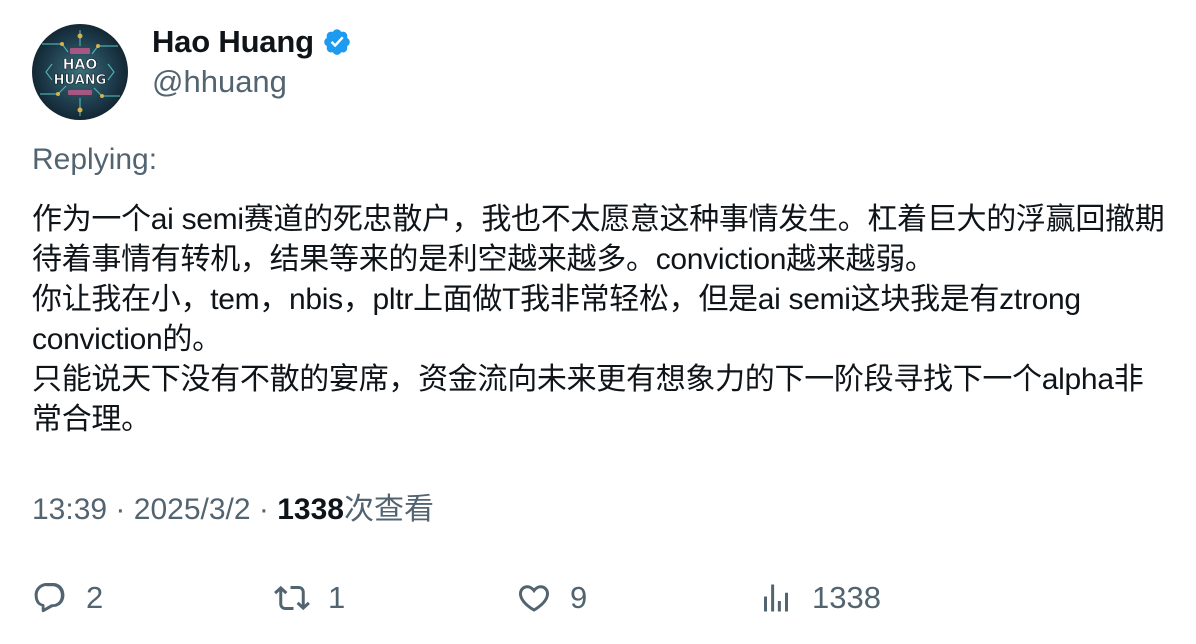  I want to click on reply-button: 2, so click(67, 598).